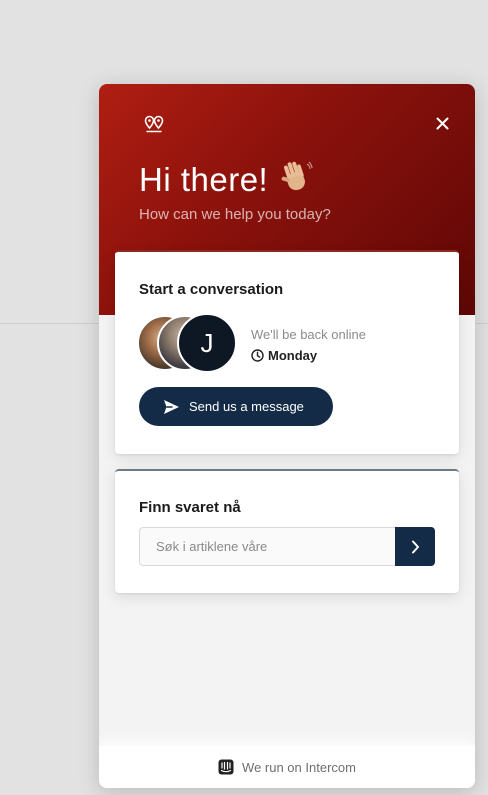 Image resolution: width=488 pixels, height=795 pixels. I want to click on availability-status: We'll be back online, so click(308, 334).